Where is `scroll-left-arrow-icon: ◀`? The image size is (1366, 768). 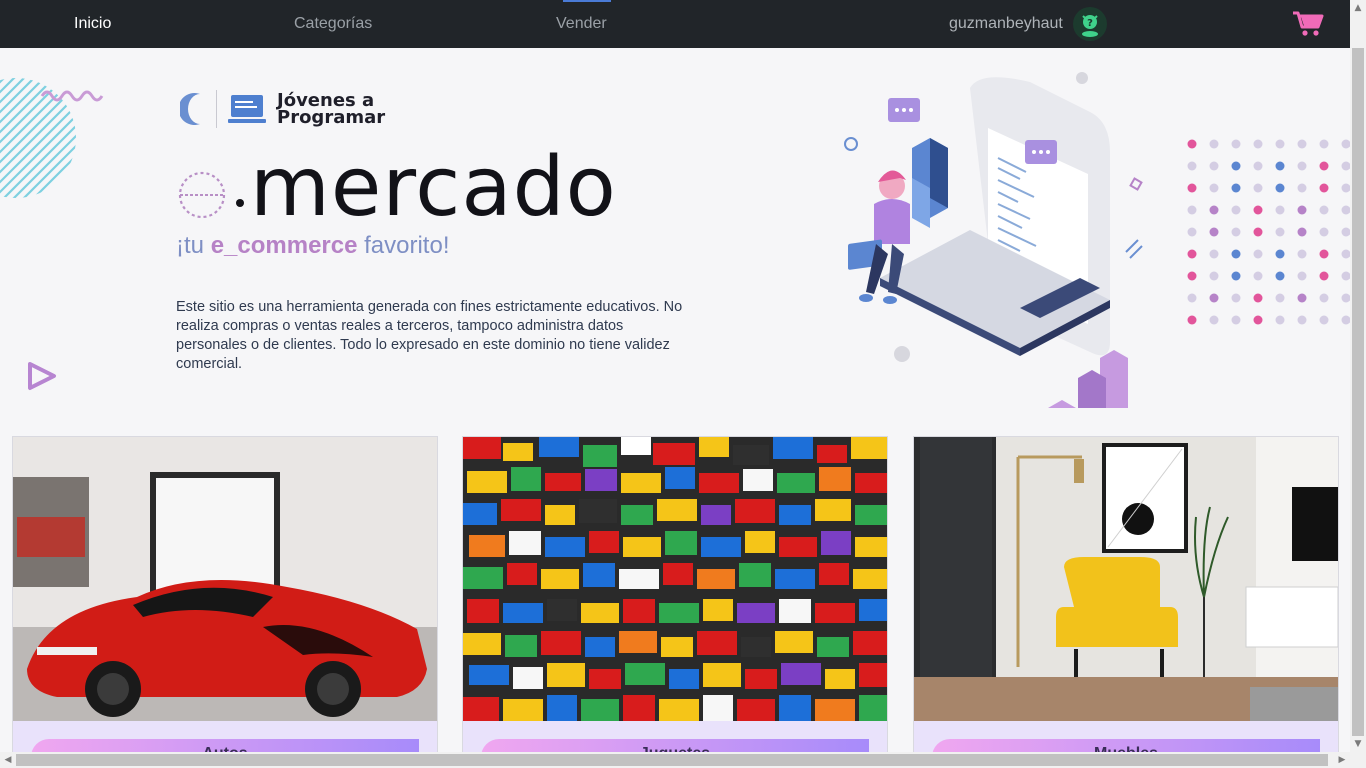 scroll-left-arrow-icon: ◀ is located at coordinates (8, 760).